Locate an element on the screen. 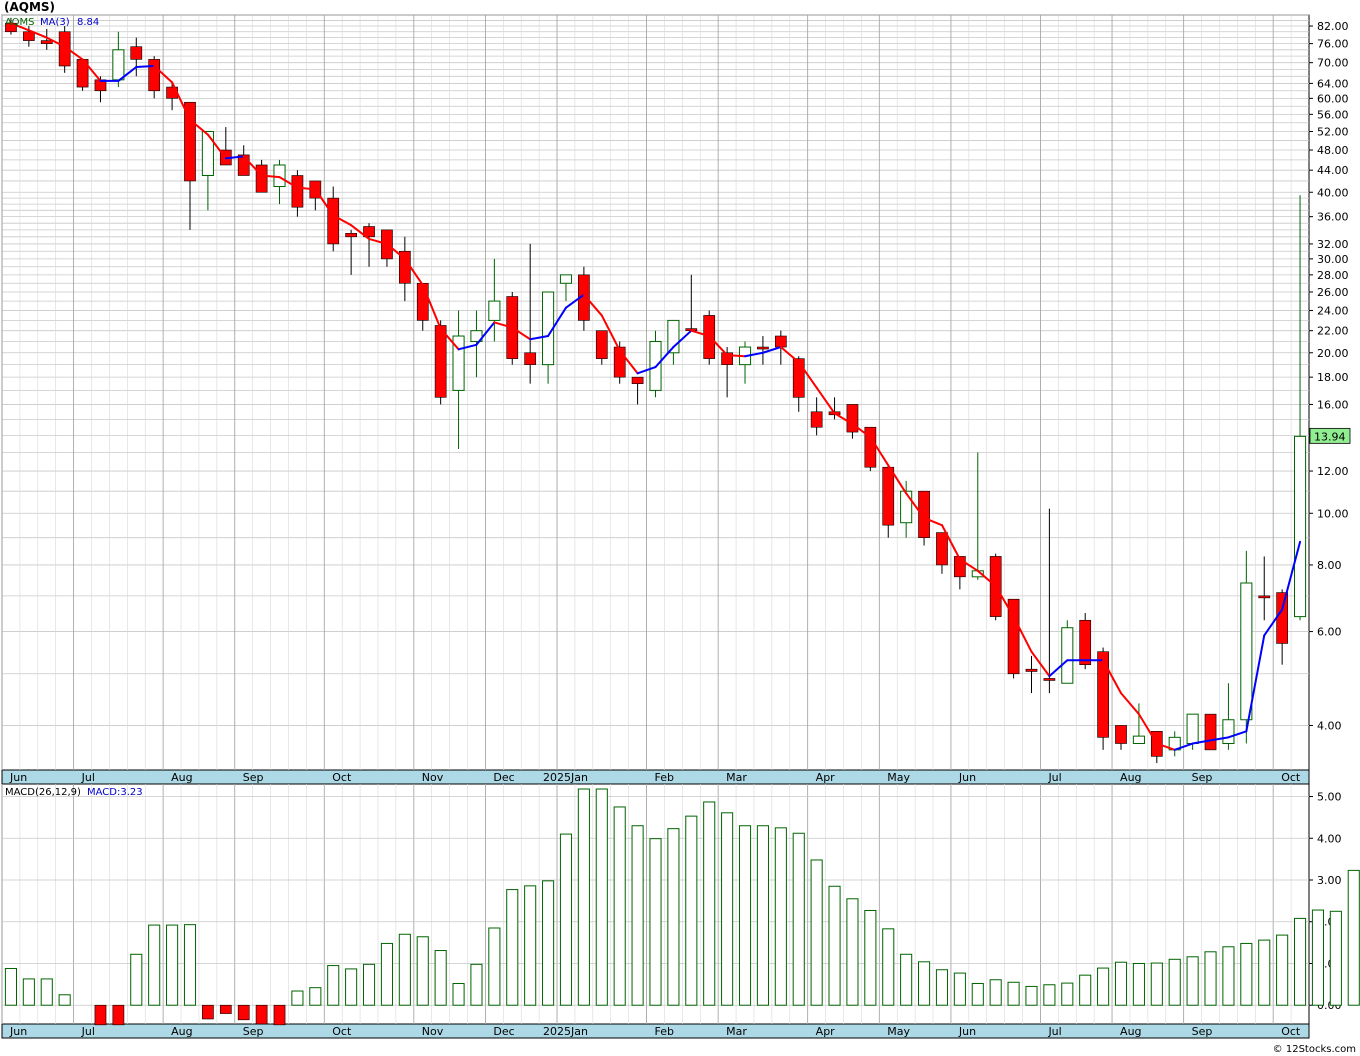 The width and height of the screenshot is (1360, 1056). price-tick-label: 4.00 is located at coordinates (1329, 725).